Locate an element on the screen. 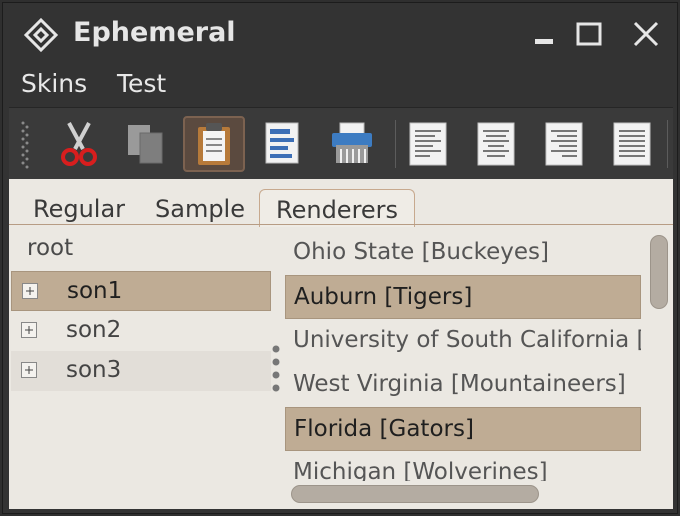 The image size is (680, 516). justify-button is located at coordinates (632, 144).